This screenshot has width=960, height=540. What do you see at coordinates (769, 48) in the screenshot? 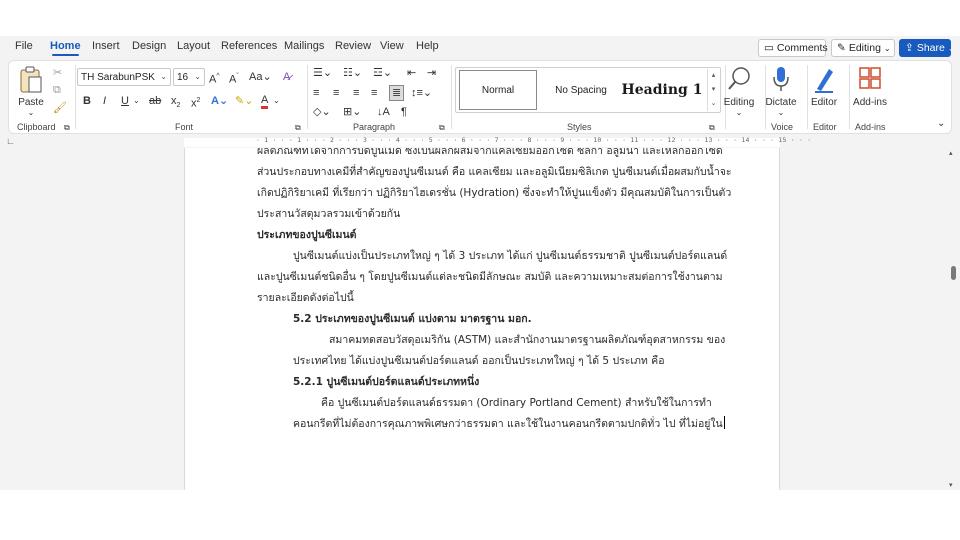
I see `comment-icon: ▭` at bounding box center [769, 48].